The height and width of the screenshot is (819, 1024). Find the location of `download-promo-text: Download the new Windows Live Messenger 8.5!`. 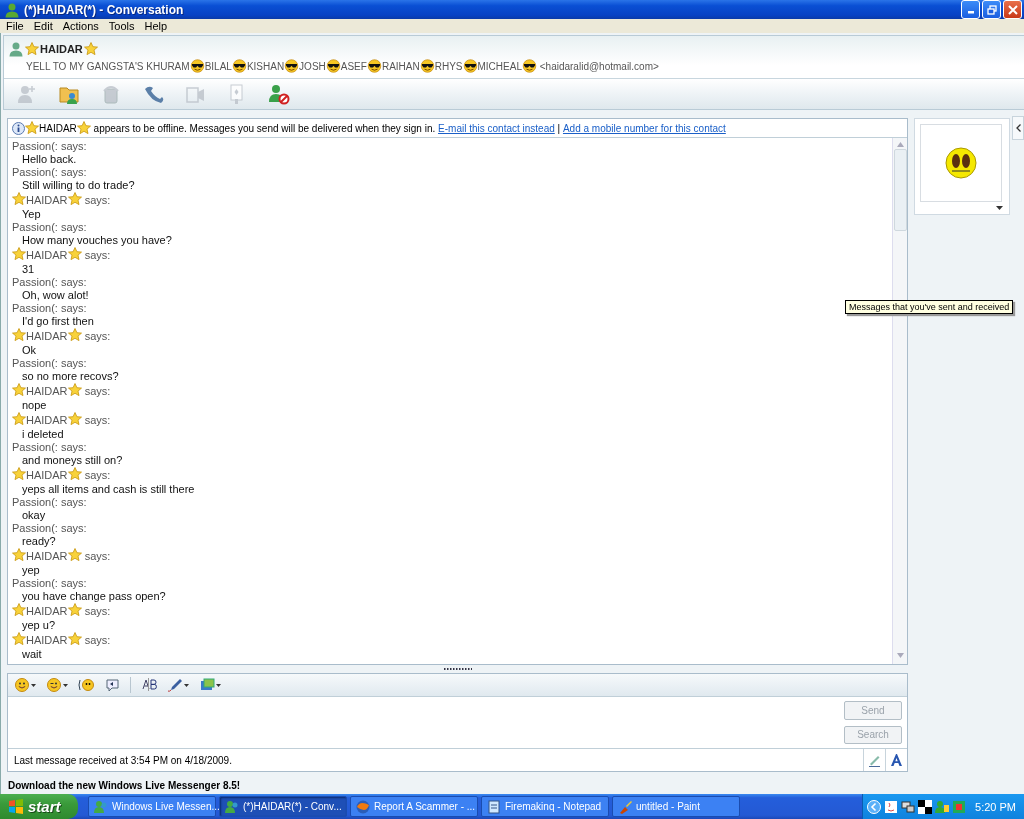

download-promo-text: Download the new Windows Live Messenger 8.5! is located at coordinates (512, 783).